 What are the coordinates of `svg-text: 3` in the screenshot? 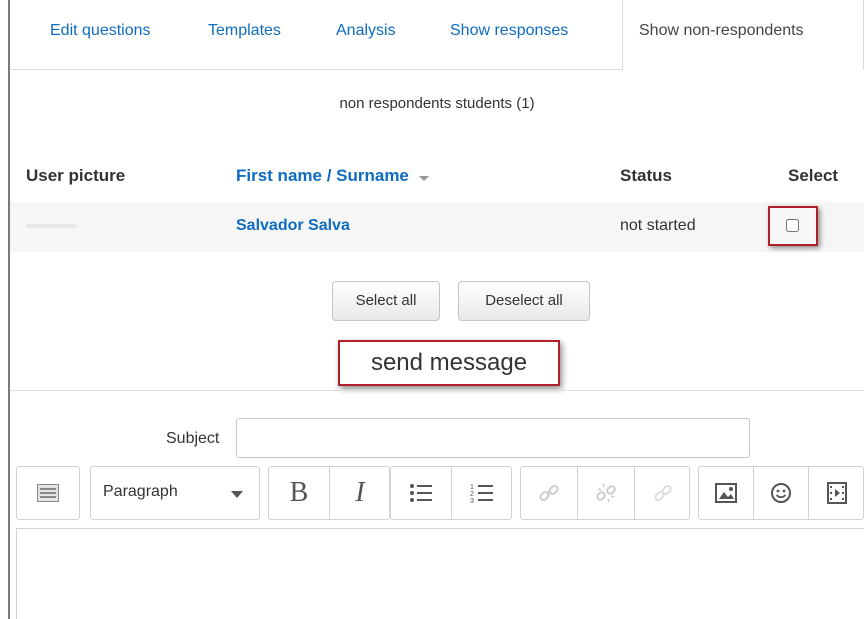 It's located at (472, 501).